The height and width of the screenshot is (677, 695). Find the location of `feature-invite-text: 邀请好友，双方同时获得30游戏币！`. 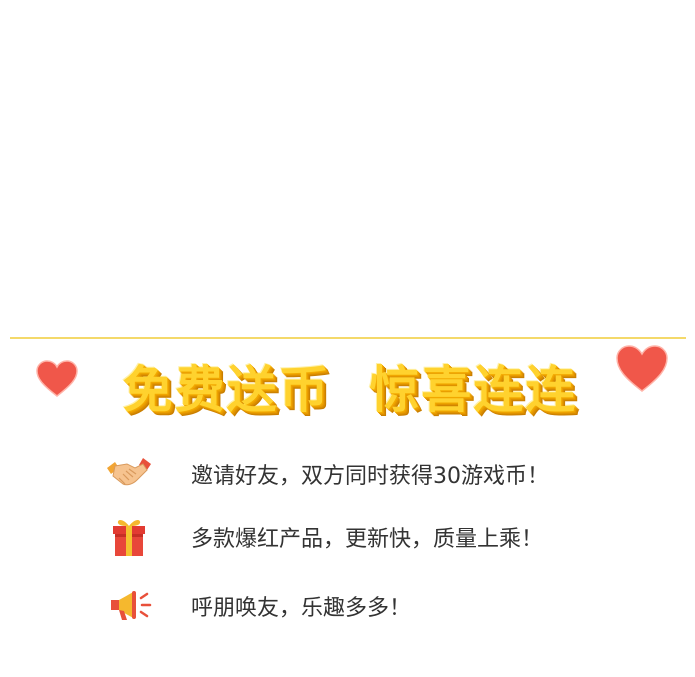

feature-invite-text: 邀请好友，双方同时获得30游戏币！ is located at coordinates (370, 476).